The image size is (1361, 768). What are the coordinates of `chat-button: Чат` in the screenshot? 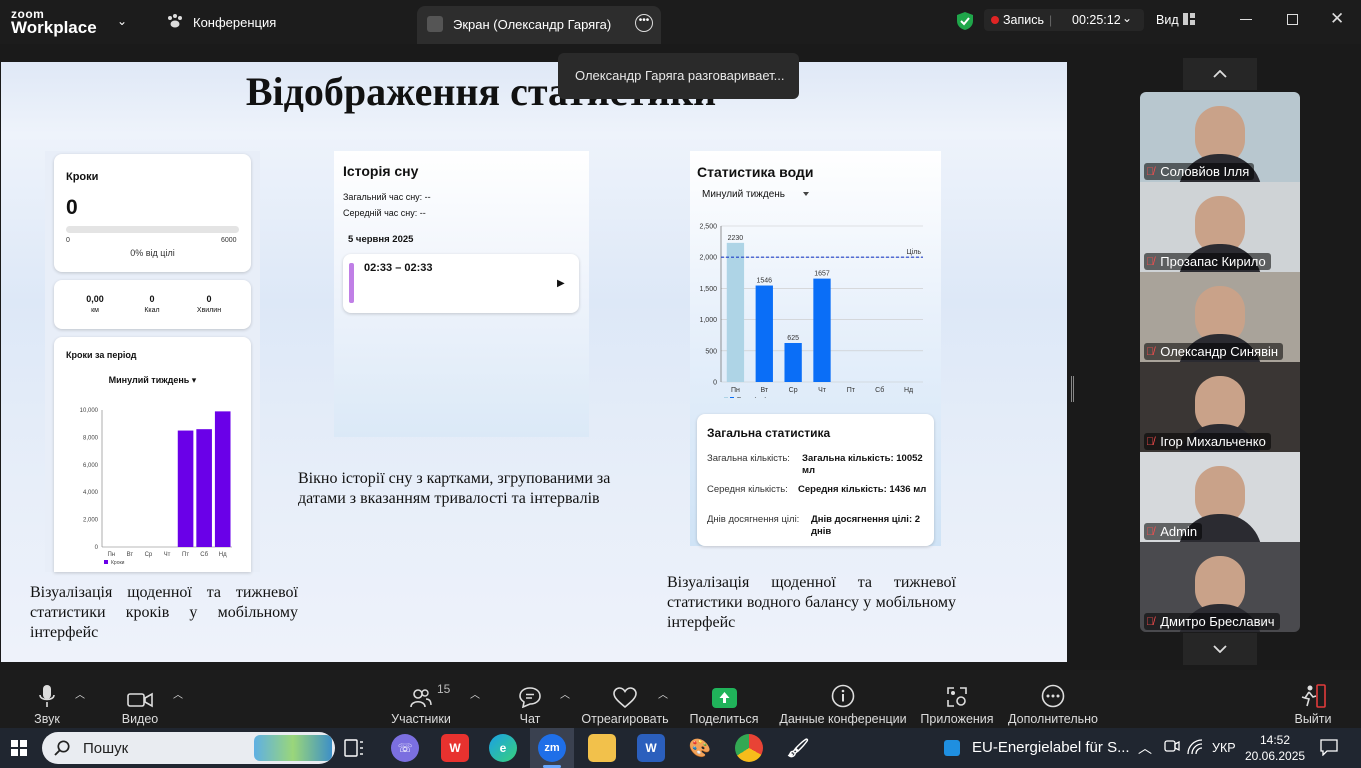 It's located at (530, 699).